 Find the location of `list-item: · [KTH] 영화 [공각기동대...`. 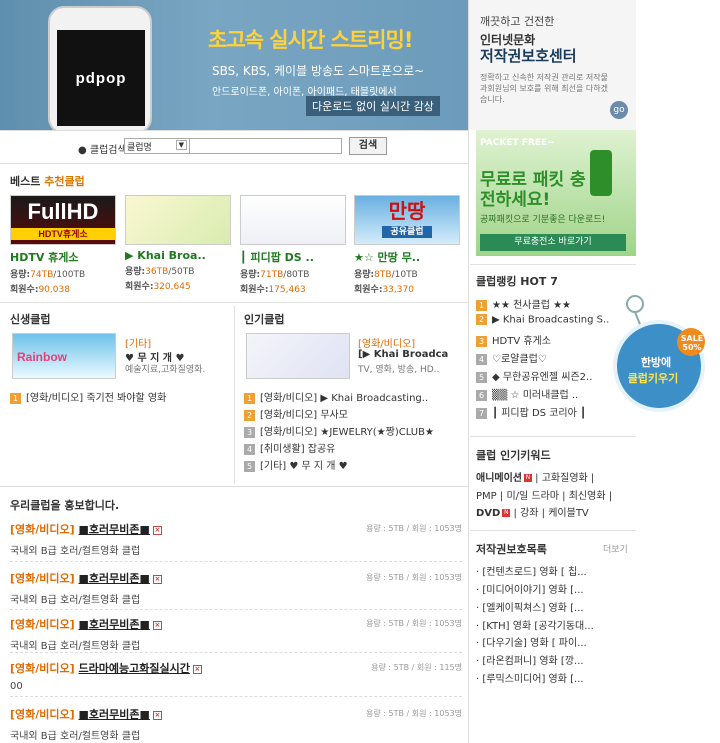

list-item: · [KTH] 영화 [공각기동대... is located at coordinates (535, 624).